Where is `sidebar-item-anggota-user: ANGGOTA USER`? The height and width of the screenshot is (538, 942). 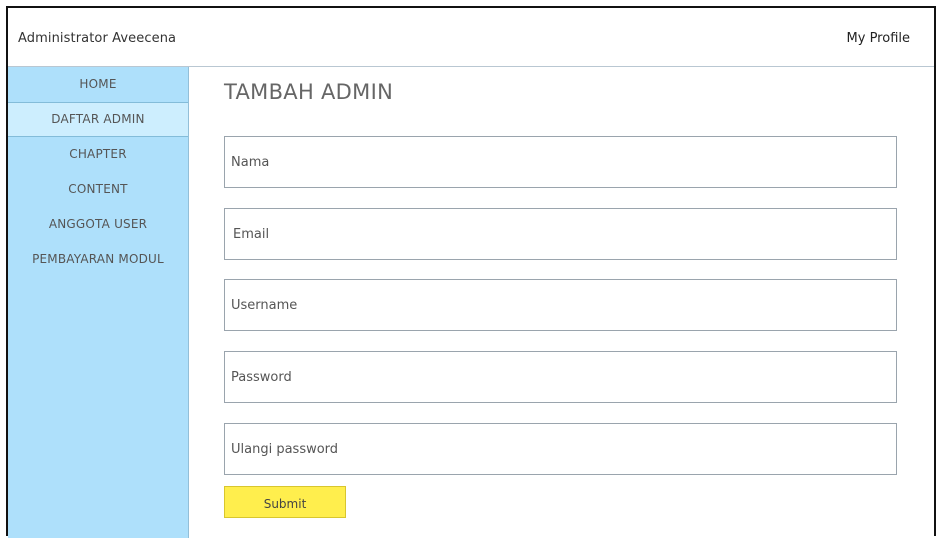
sidebar-item-anggota-user: ANGGOTA USER is located at coordinates (98, 224).